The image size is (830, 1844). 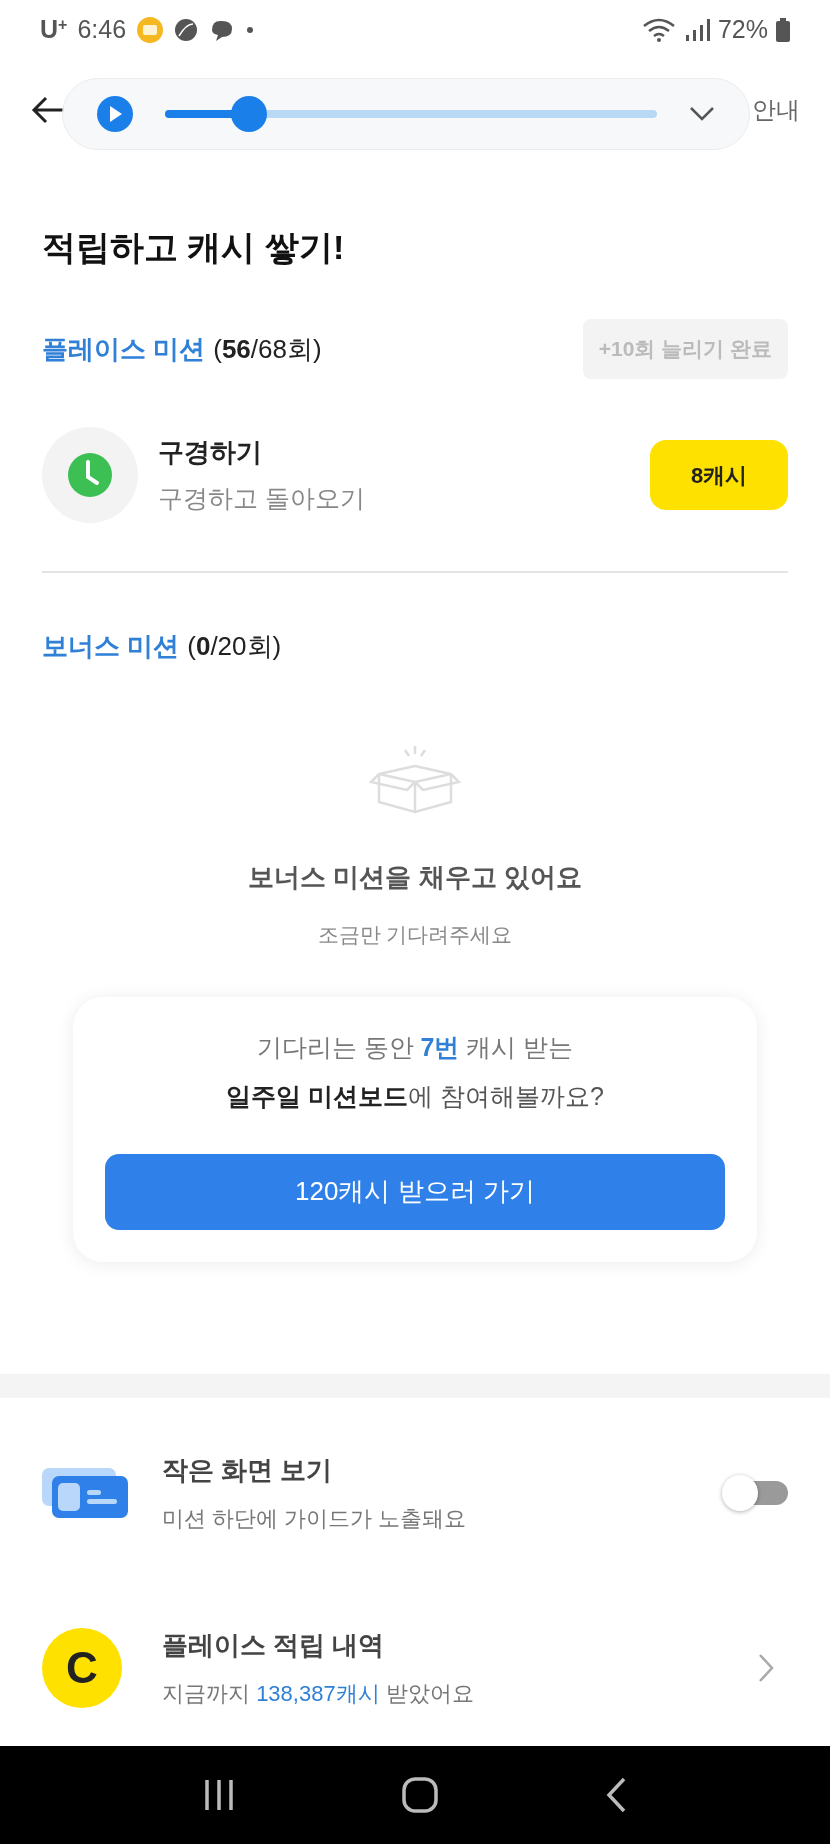 What do you see at coordinates (615, 1795) in the screenshot?
I see `back-icon` at bounding box center [615, 1795].